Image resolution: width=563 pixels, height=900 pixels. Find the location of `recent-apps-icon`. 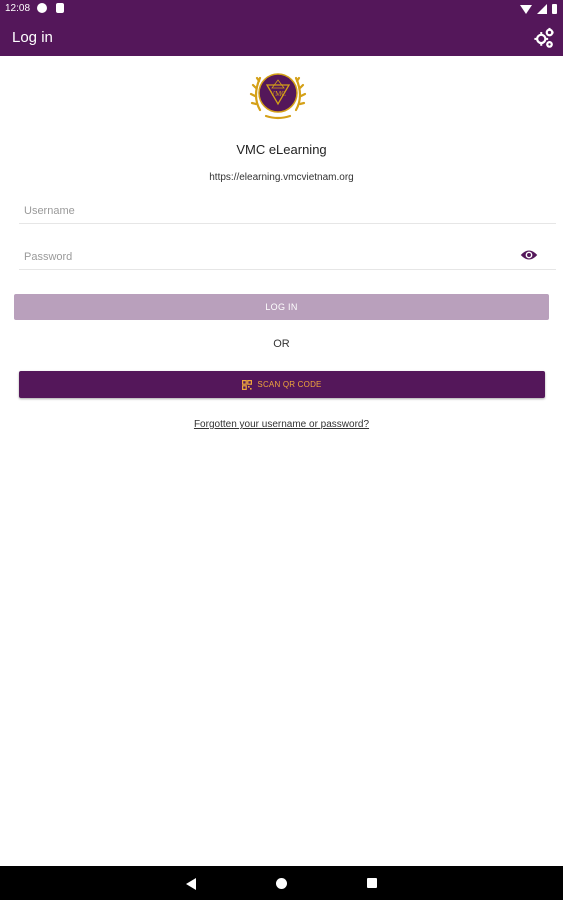

recent-apps-icon is located at coordinates (372, 883).